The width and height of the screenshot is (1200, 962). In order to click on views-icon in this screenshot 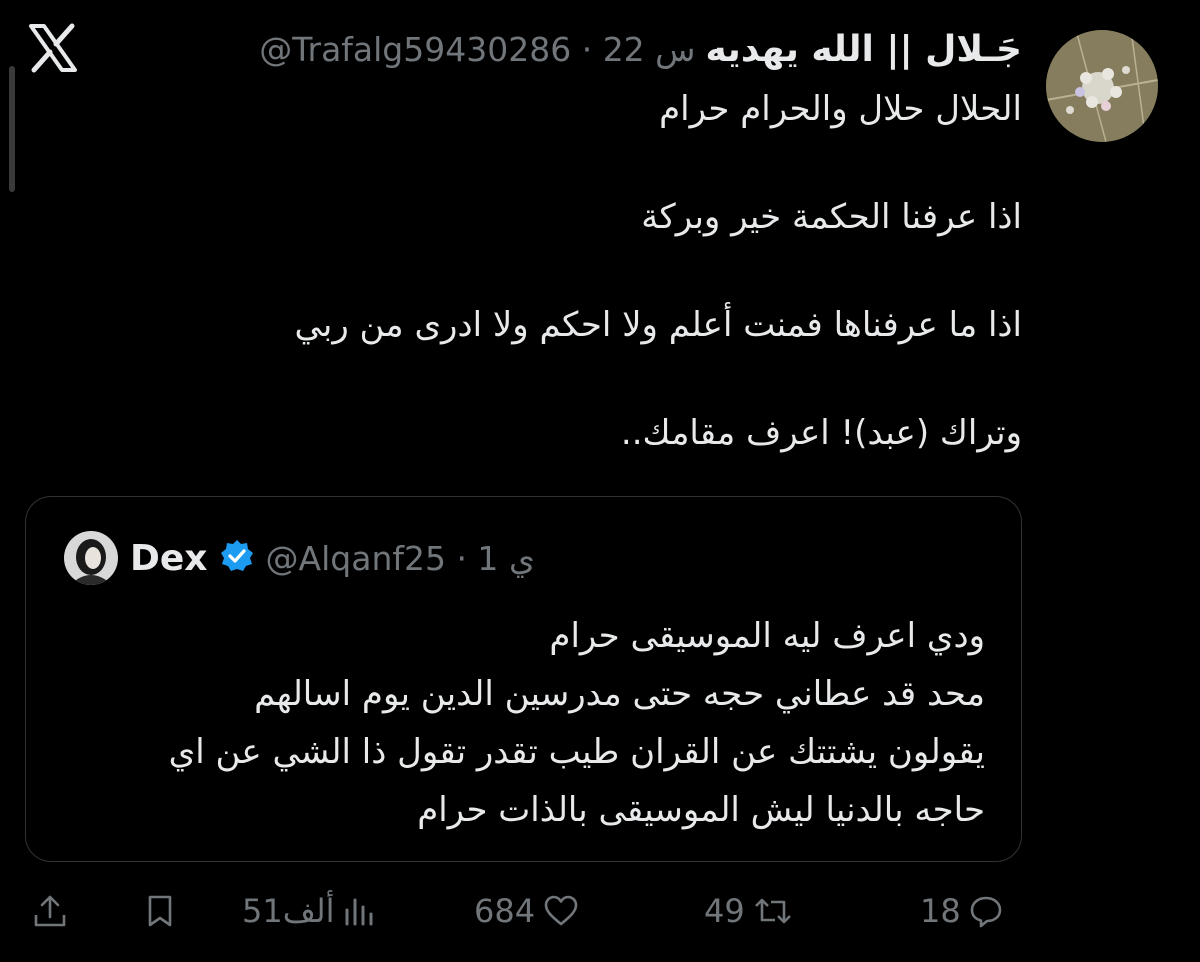, I will do `click(359, 911)`.